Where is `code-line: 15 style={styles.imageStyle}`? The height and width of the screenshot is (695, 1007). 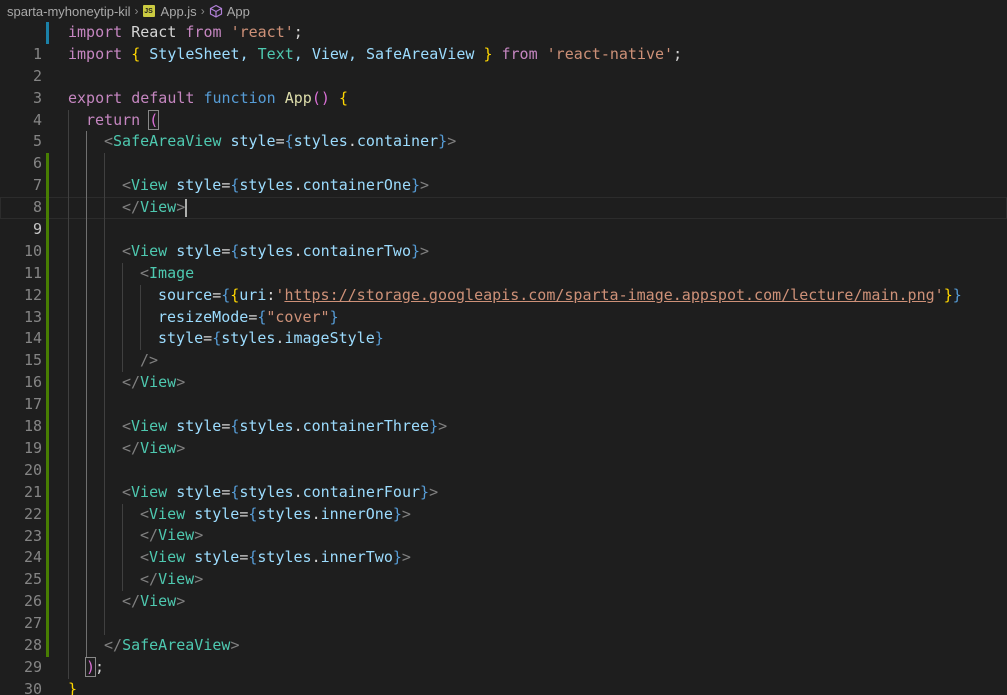 code-line: 15 style={styles.imageStyle} is located at coordinates (503, 348).